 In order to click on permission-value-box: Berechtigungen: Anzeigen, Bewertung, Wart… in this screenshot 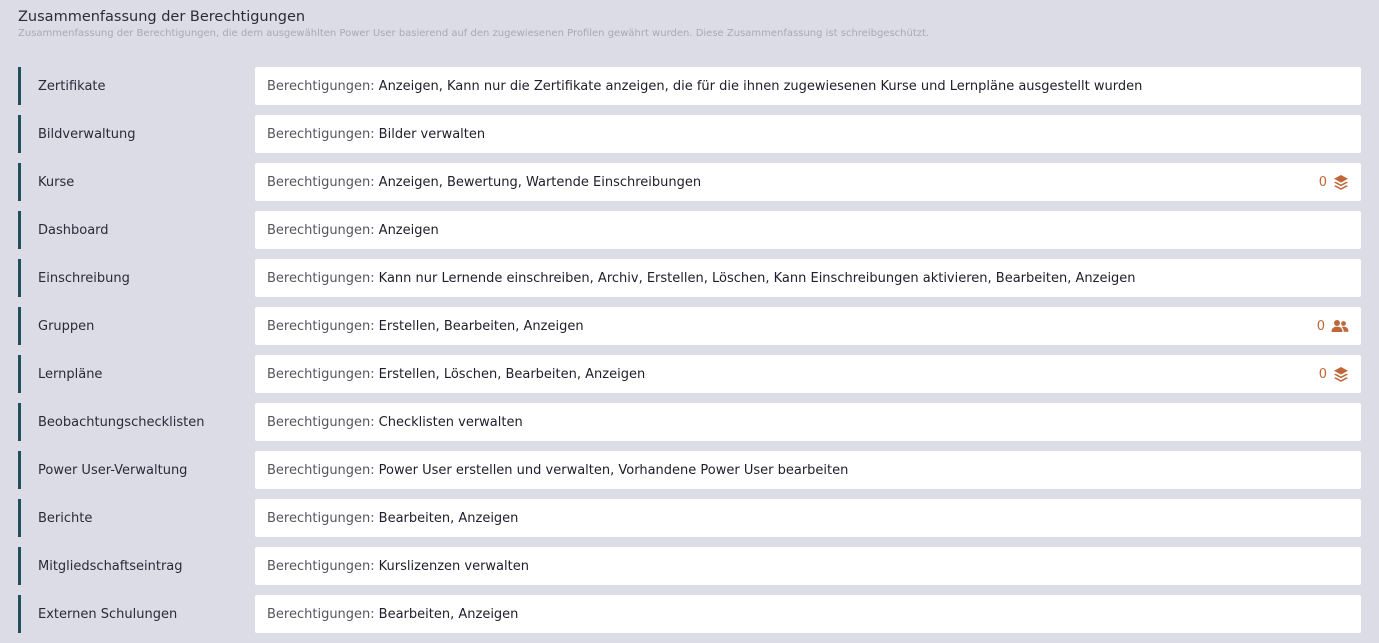, I will do `click(808, 182)`.